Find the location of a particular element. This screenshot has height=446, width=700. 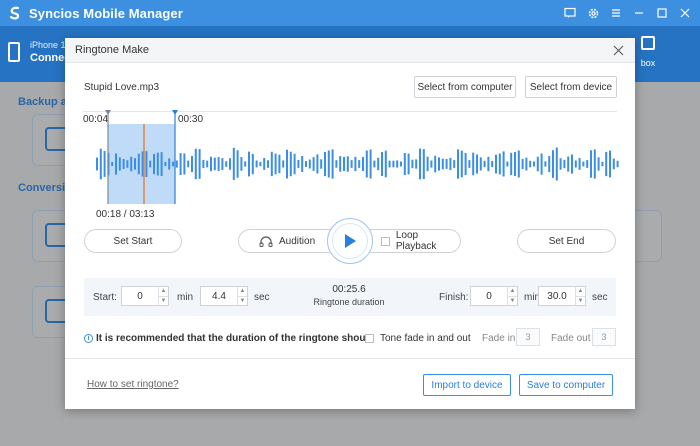

phone-icon is located at coordinates (14, 52).